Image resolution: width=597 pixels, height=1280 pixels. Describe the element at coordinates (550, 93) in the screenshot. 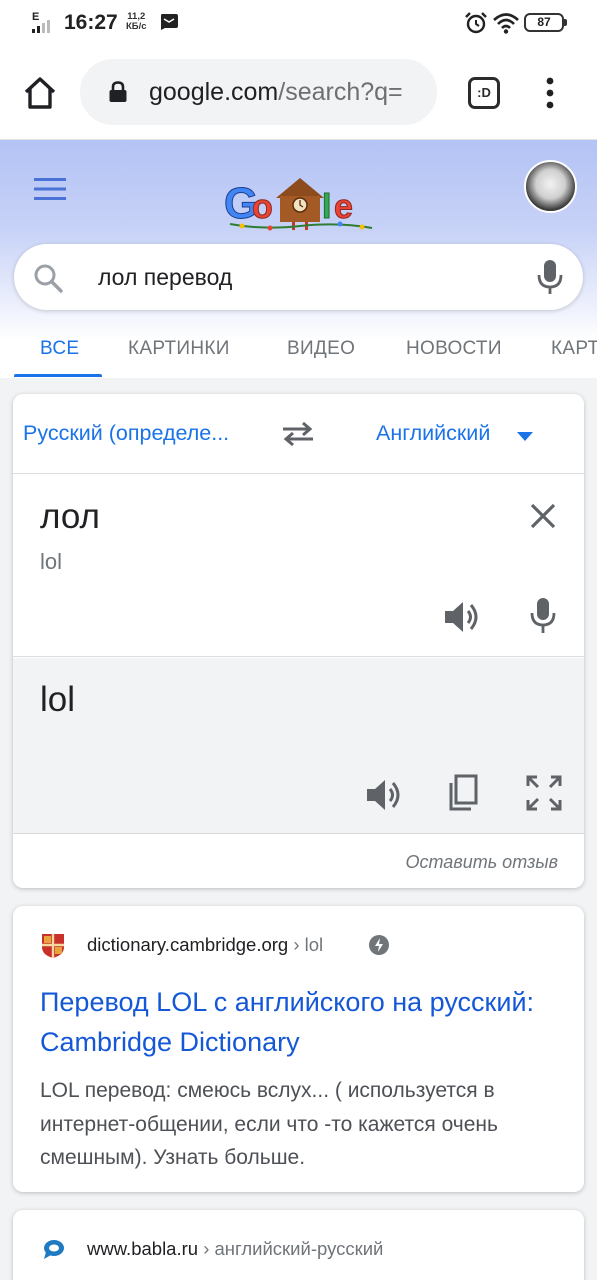

I see `more-menu-icon` at that location.